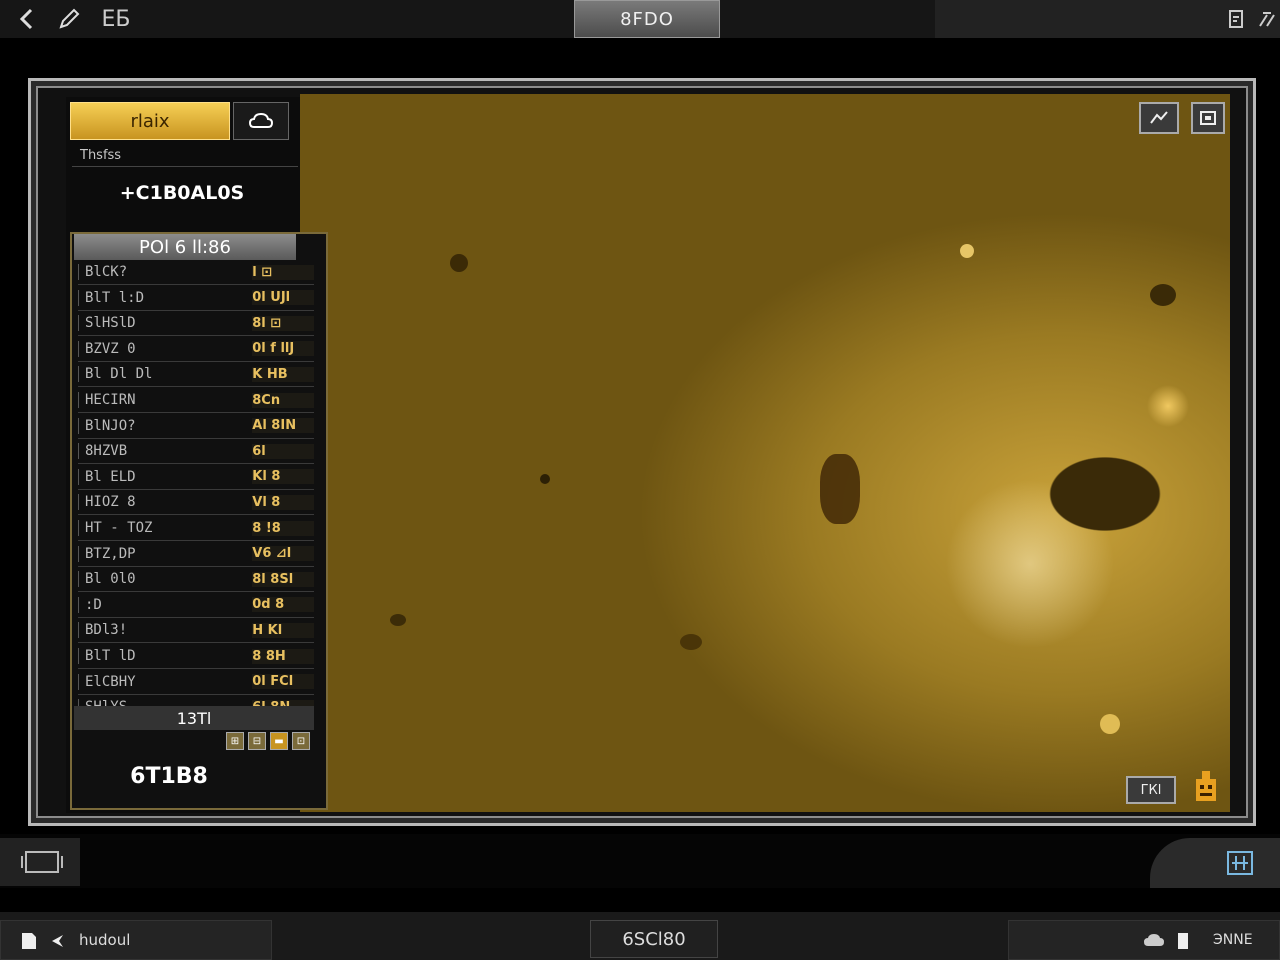 The height and width of the screenshot is (960, 1280). I want to click on list-tool-button: ⊟, so click(257, 741).